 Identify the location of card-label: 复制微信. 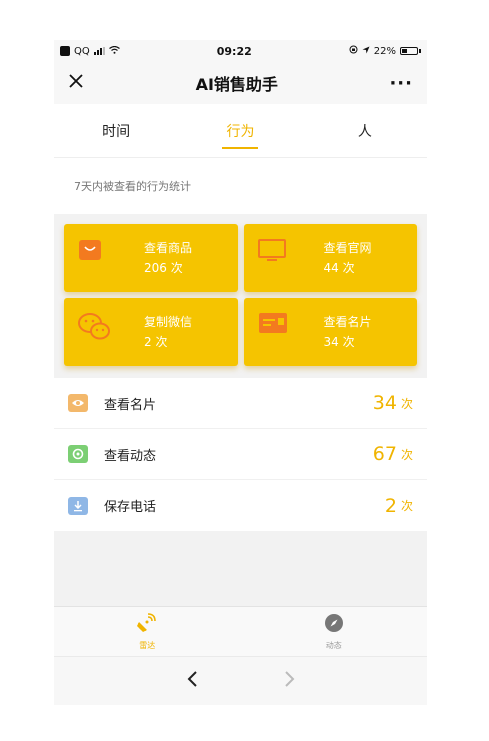
(168, 322).